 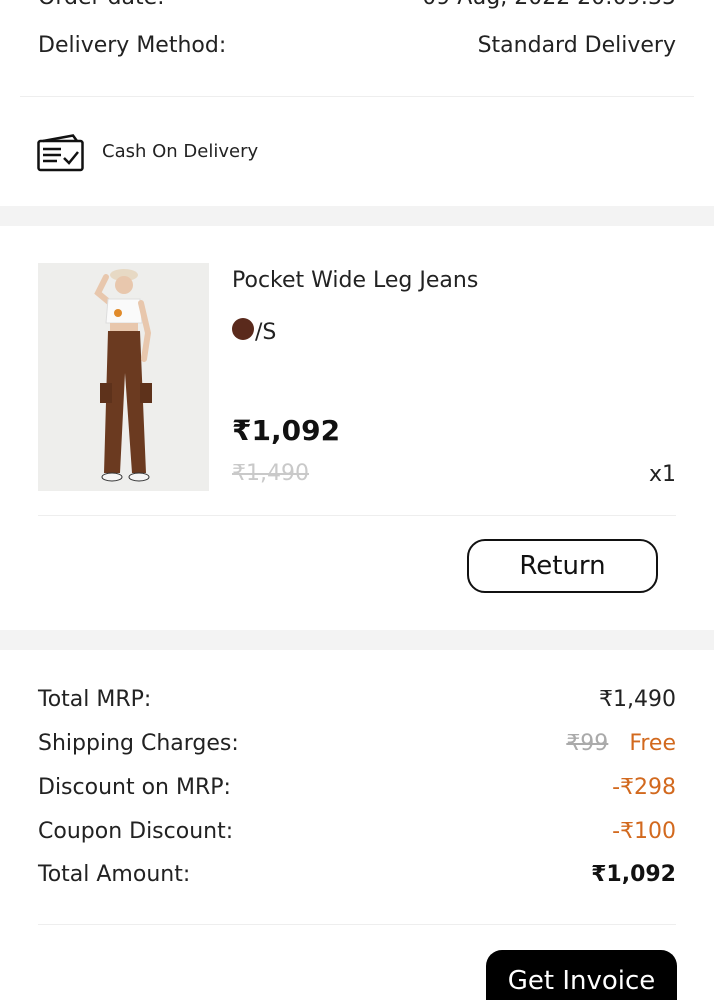 I want to click on product-size: /S, so click(x=266, y=332).